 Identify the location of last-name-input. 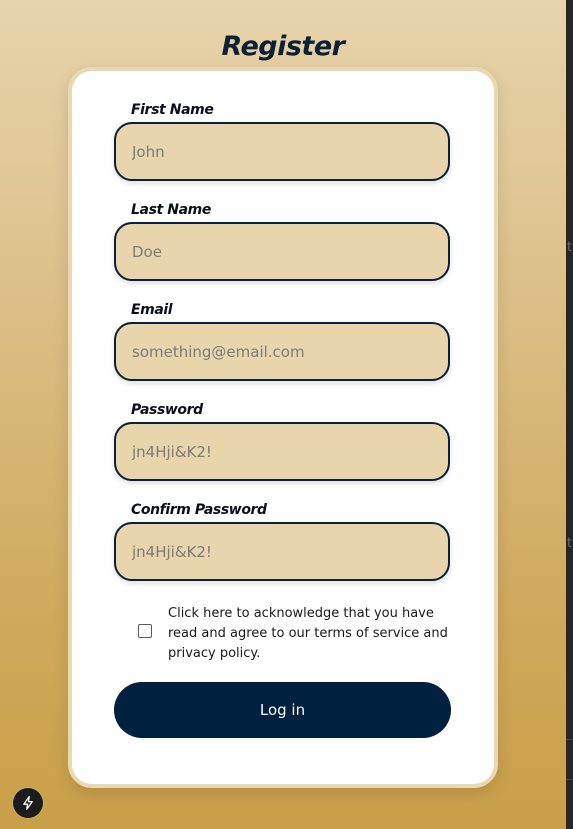
(282, 251).